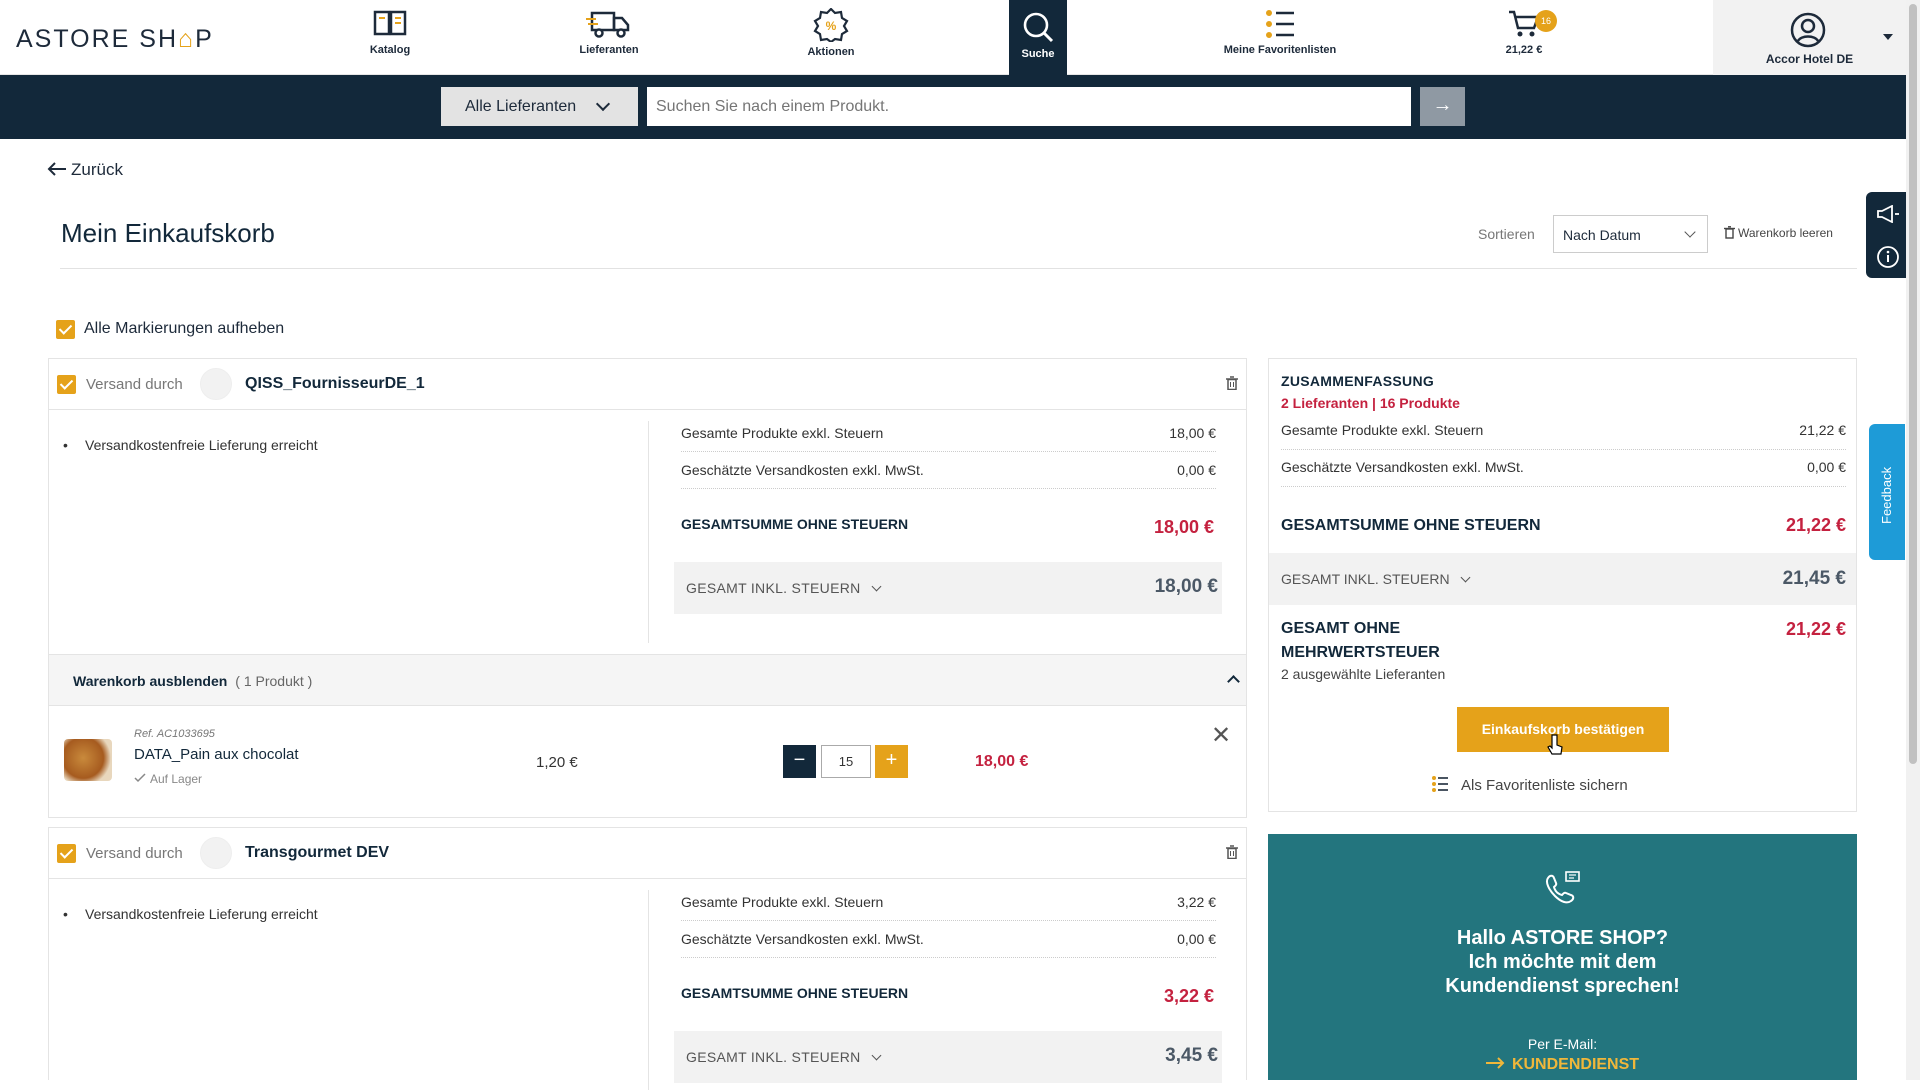  What do you see at coordinates (1575, 1064) in the screenshot?
I see `customer-service-link-label: KUNDENDIENST` at bounding box center [1575, 1064].